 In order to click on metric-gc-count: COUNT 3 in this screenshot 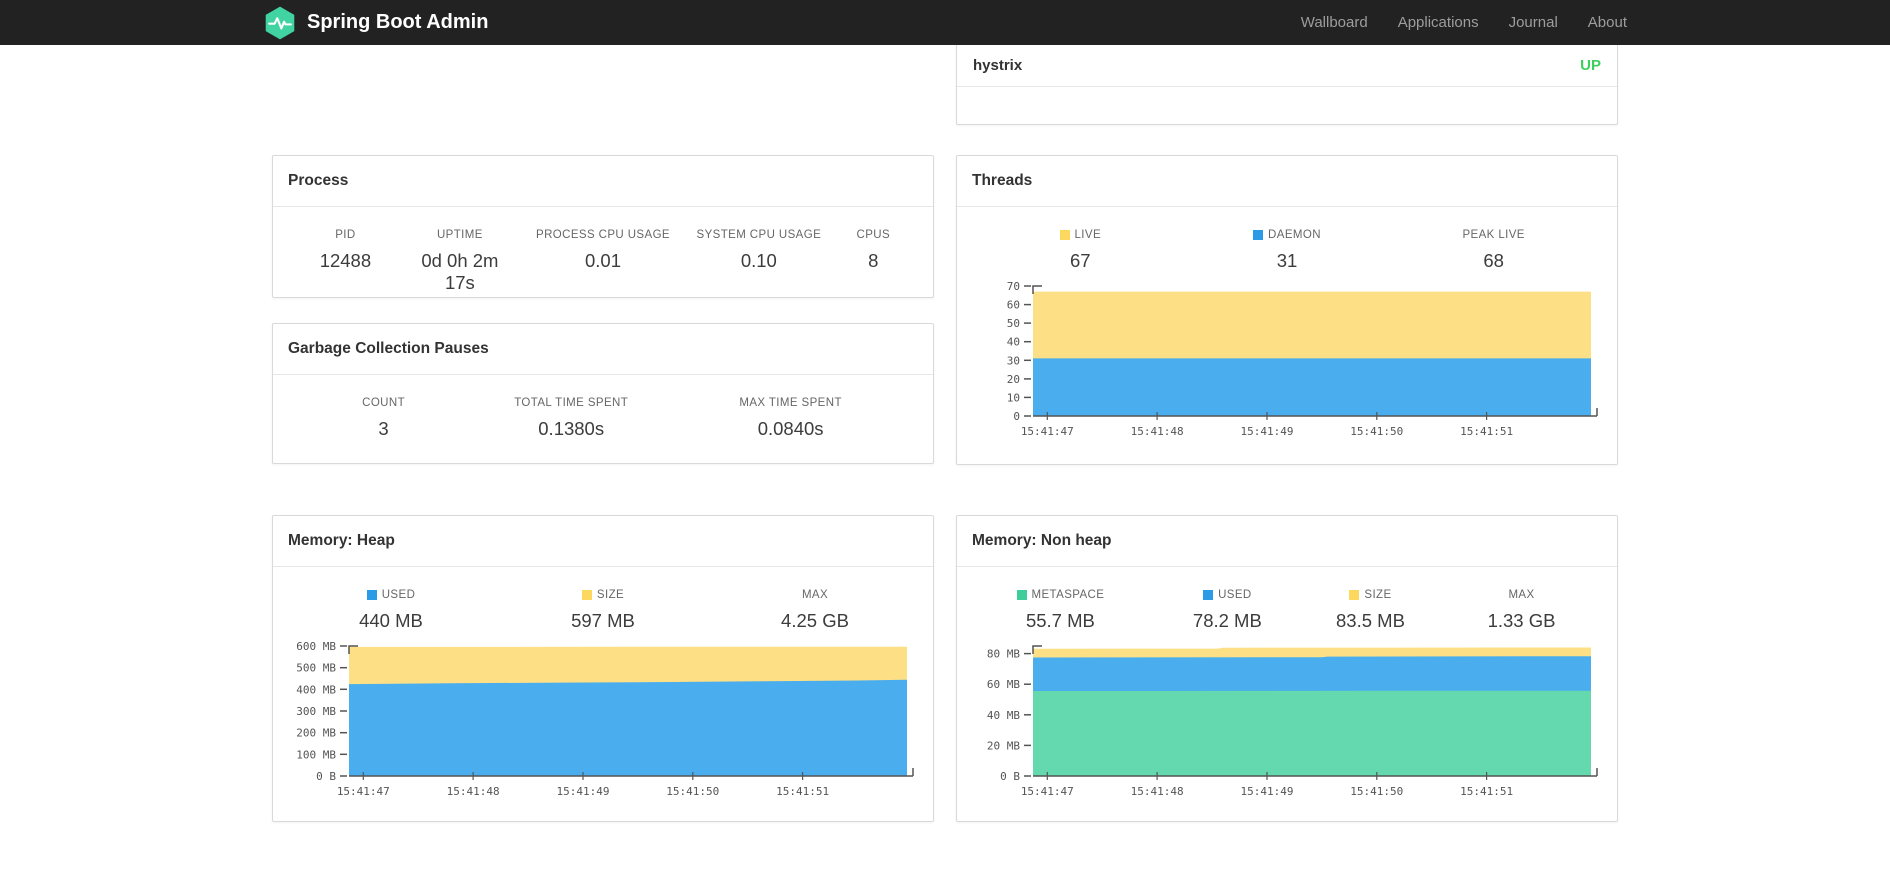, I will do `click(383, 418)`.